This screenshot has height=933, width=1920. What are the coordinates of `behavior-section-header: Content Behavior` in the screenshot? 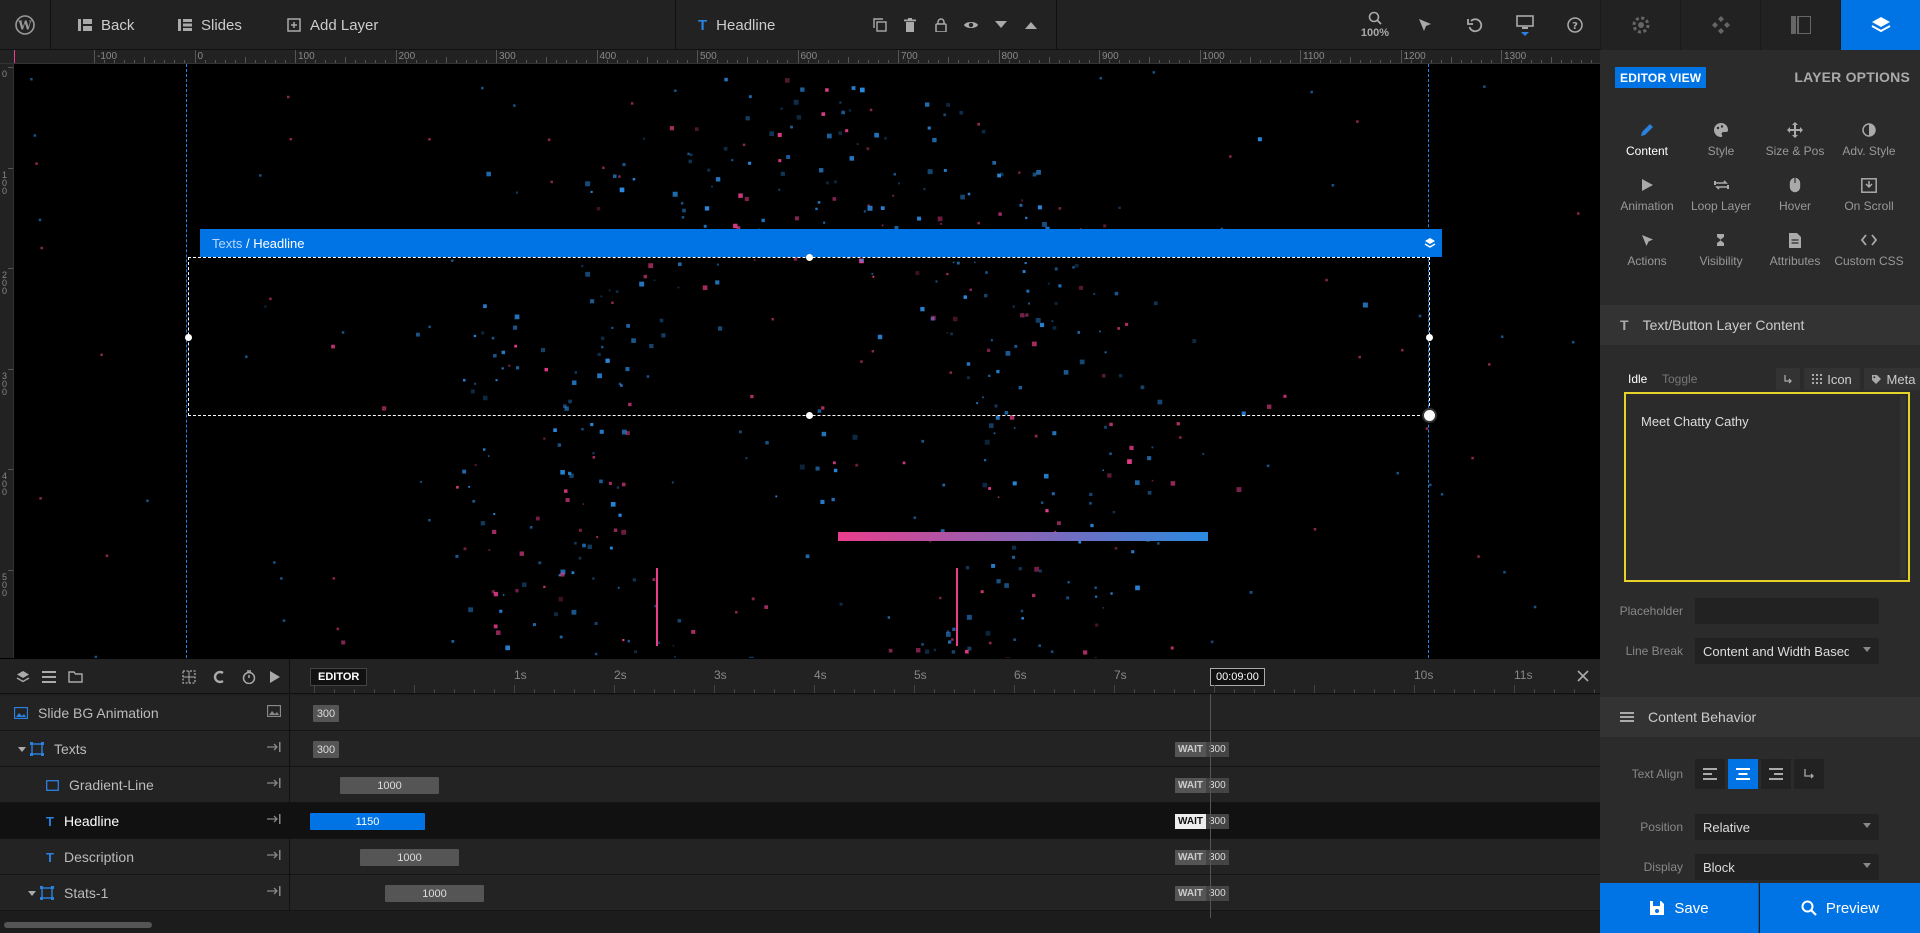 It's located at (1760, 717).